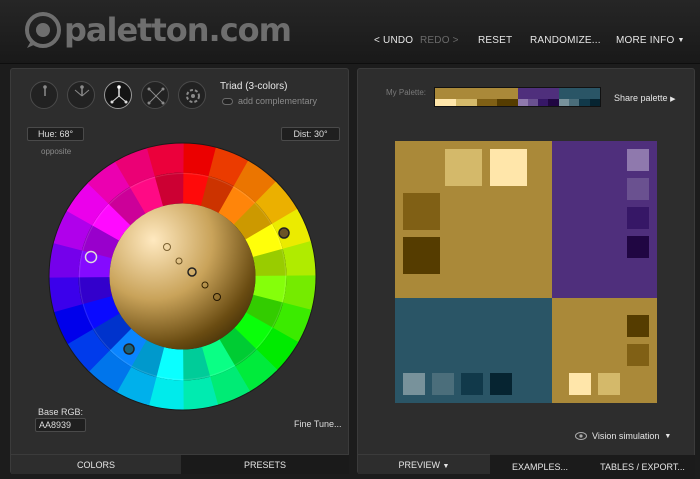 The width and height of the screenshot is (700, 479). I want to click on palette-tertiary-base, so click(579, 93).